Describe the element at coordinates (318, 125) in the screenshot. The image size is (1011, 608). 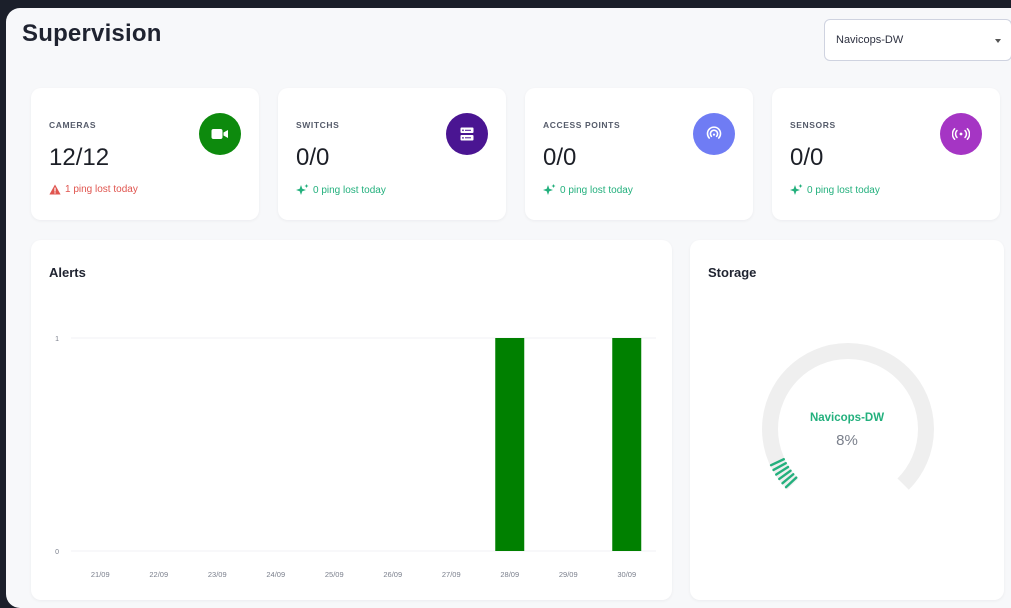
I see `stat-label: SWITCHS` at that location.